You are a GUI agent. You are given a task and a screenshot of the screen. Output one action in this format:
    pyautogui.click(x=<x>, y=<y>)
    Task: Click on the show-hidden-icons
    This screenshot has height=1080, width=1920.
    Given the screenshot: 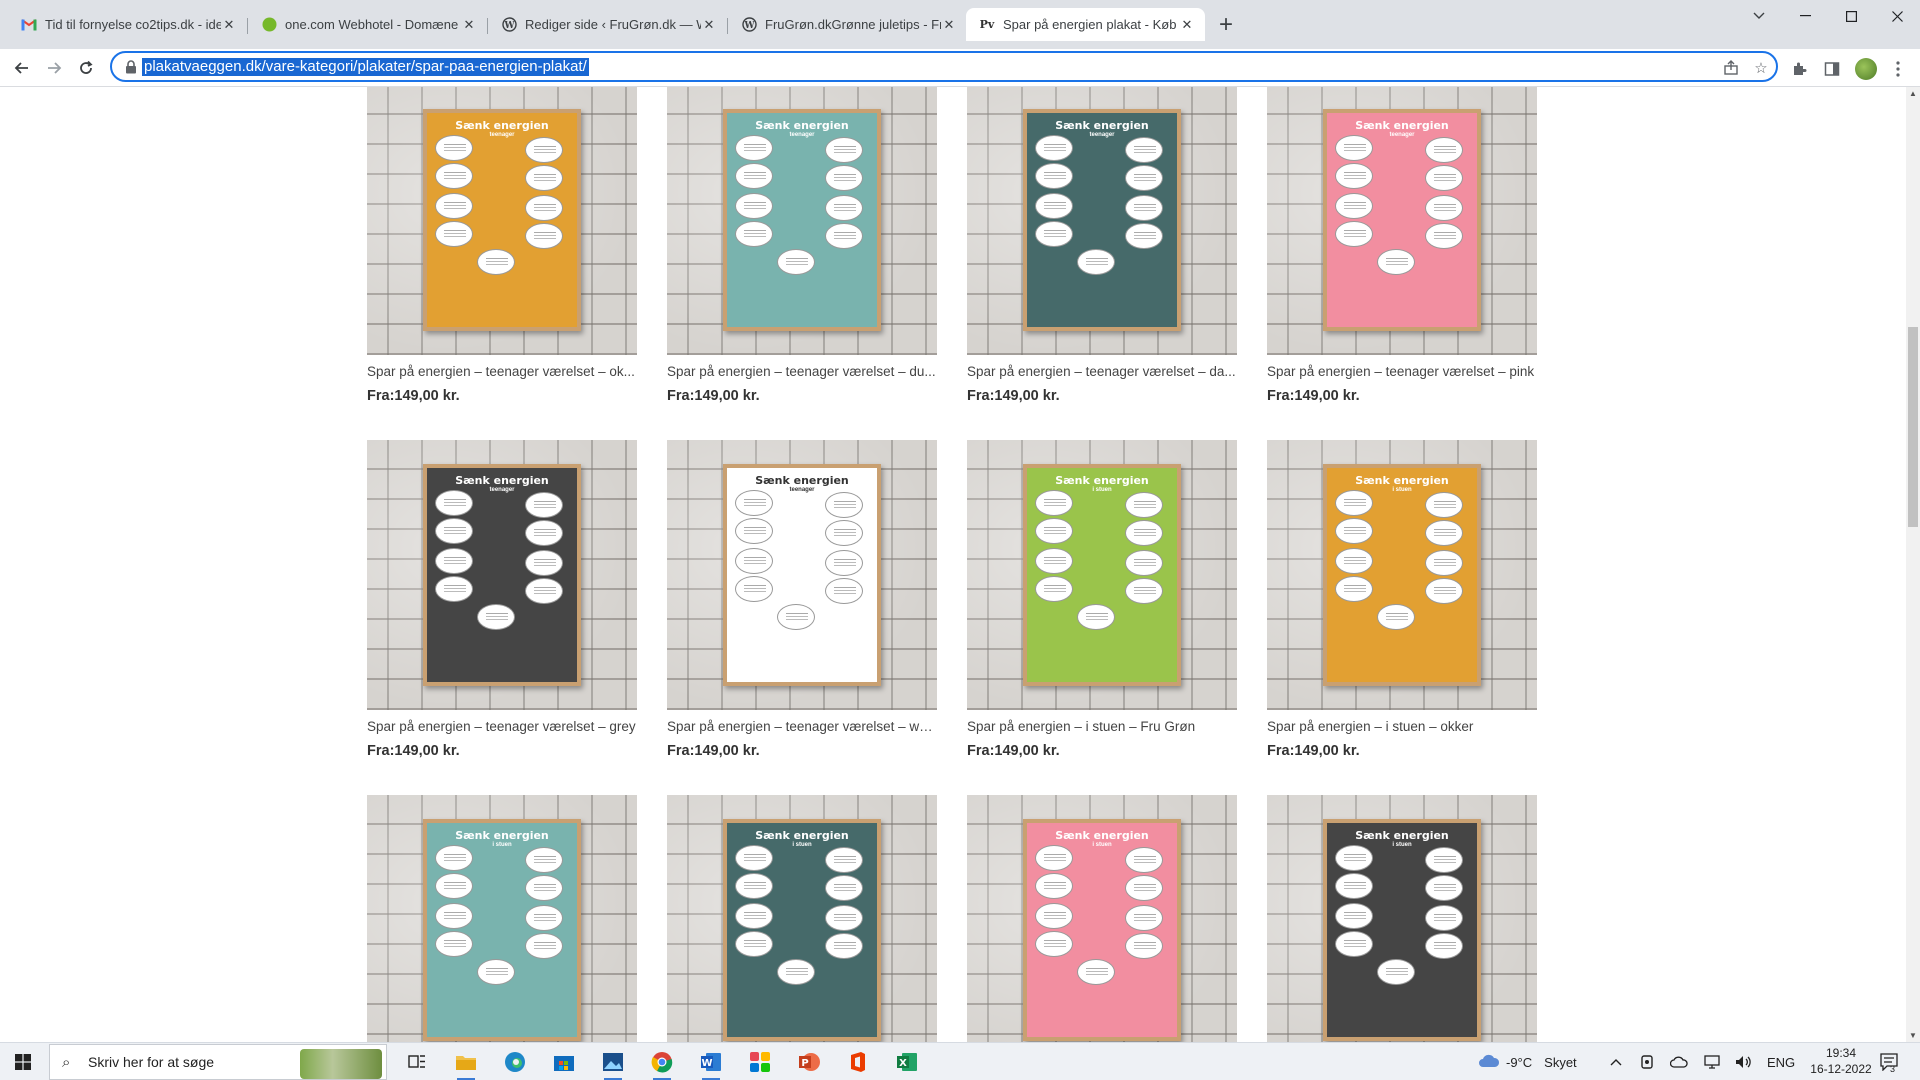 What is the action you would take?
    pyautogui.click(x=1616, y=1061)
    